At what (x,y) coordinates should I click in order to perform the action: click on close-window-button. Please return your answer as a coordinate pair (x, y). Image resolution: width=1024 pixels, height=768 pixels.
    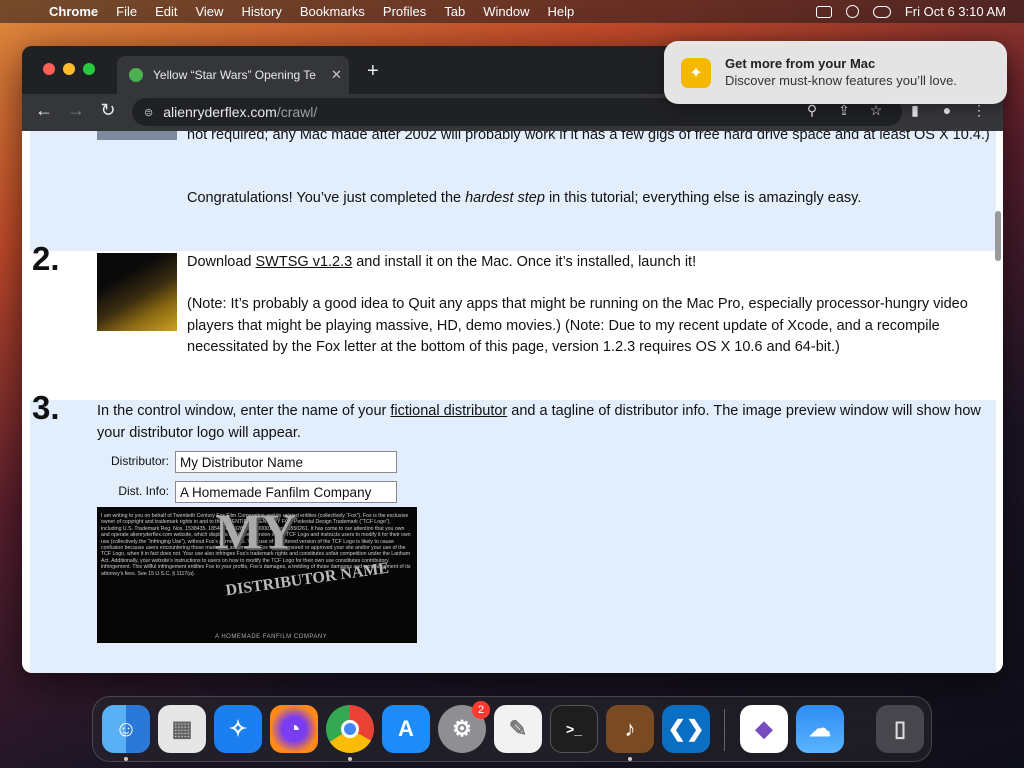
    Looking at the image, I should click on (49, 69).